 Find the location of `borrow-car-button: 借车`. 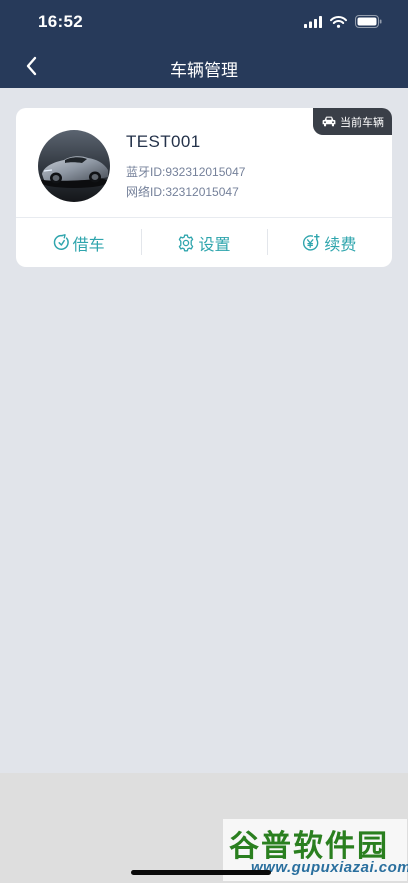

borrow-car-button: 借车 is located at coordinates (78, 242).